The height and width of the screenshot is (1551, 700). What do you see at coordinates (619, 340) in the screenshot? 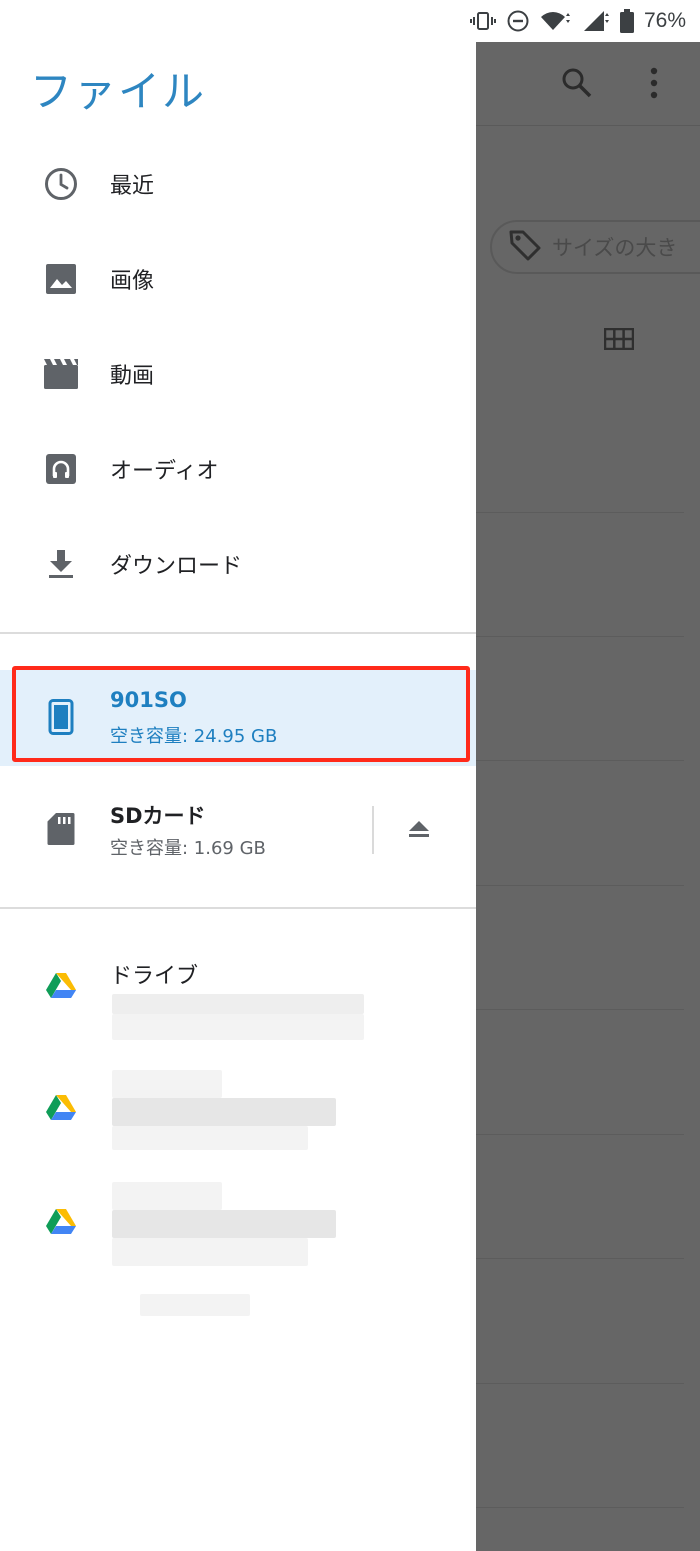
I see `grid-view-icon` at bounding box center [619, 340].